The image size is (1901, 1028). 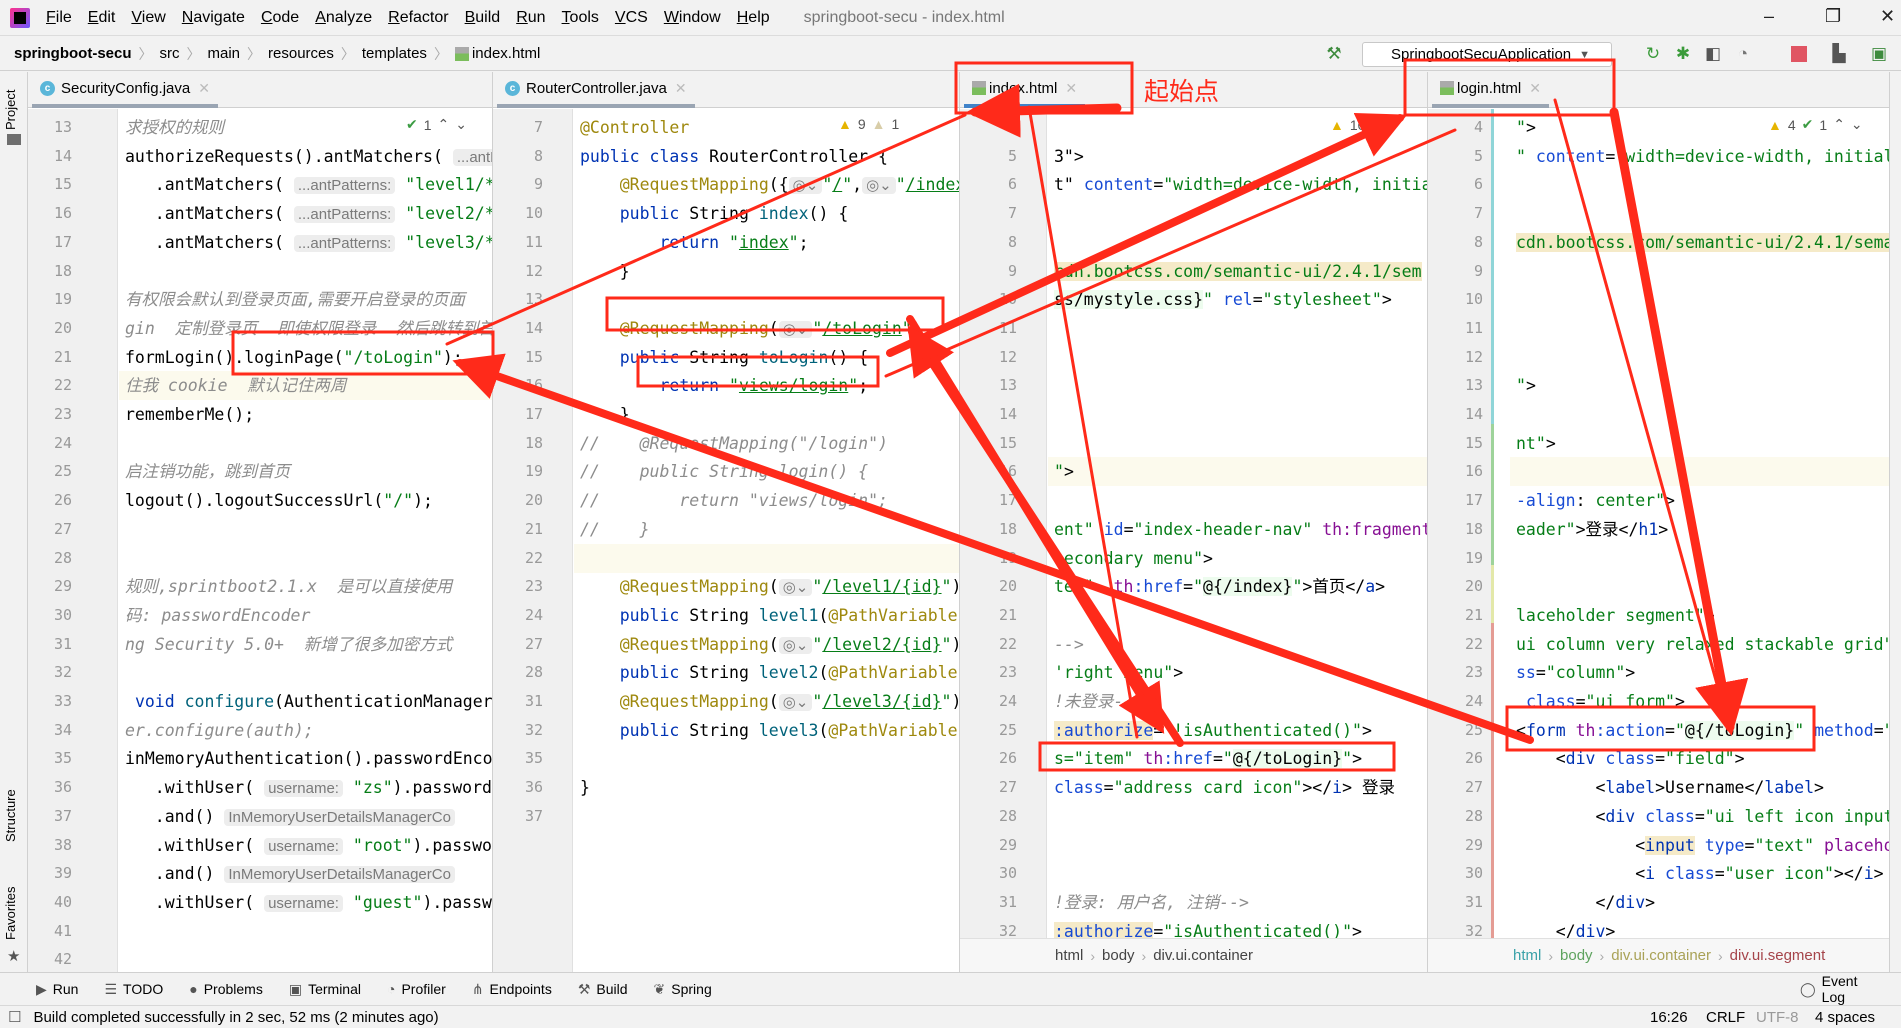 I want to click on inspection-widget: ▲ 10 ⌄, so click(x=1356, y=124).